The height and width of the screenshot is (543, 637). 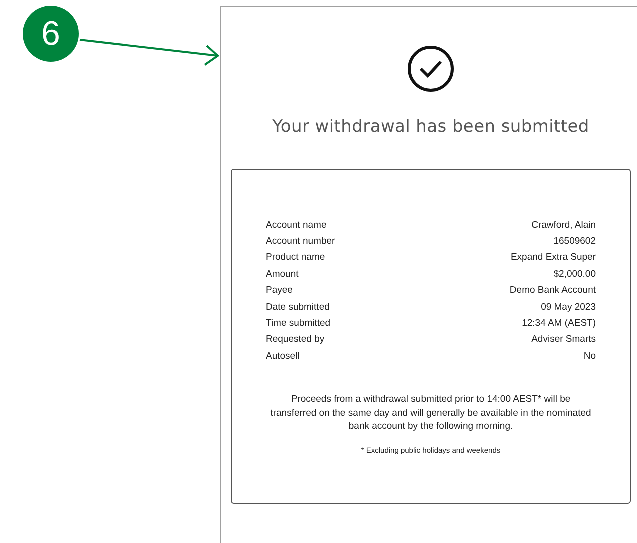 I want to click on detail-label: Date submitted, so click(x=298, y=307).